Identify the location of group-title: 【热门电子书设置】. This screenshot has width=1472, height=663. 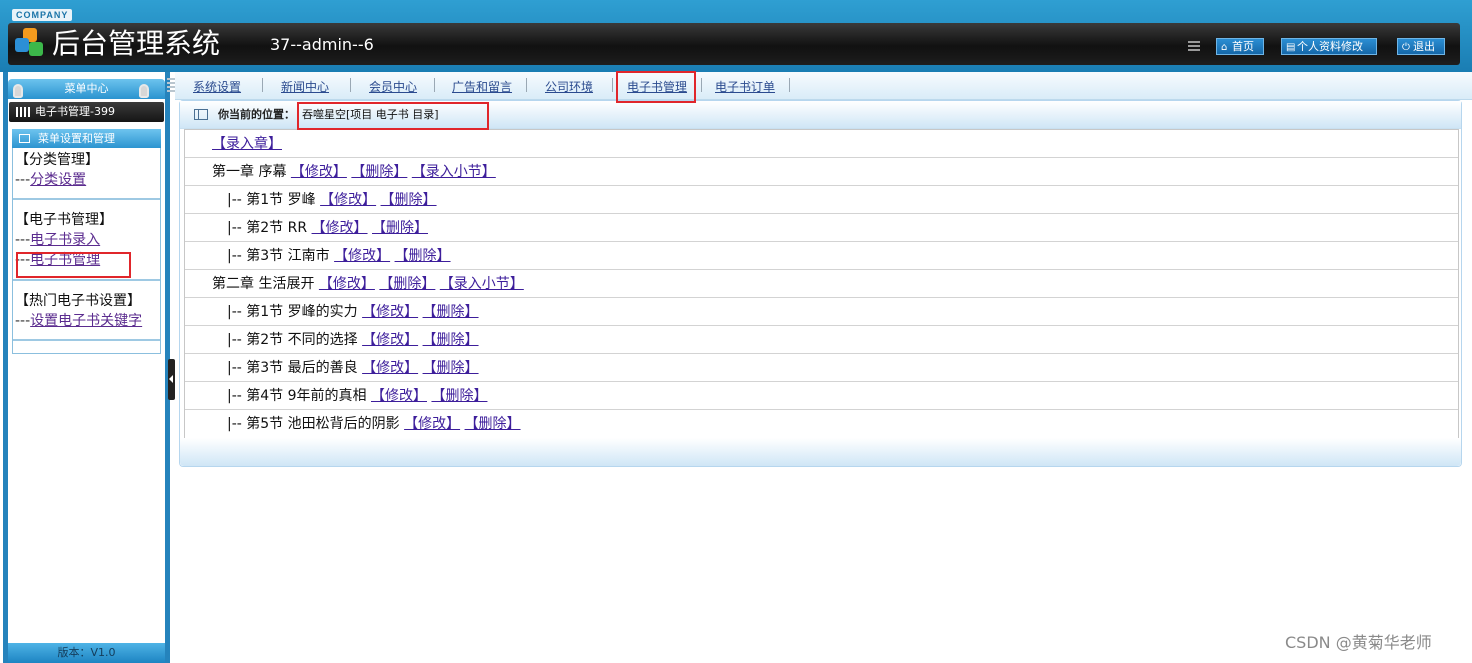
(78, 301).